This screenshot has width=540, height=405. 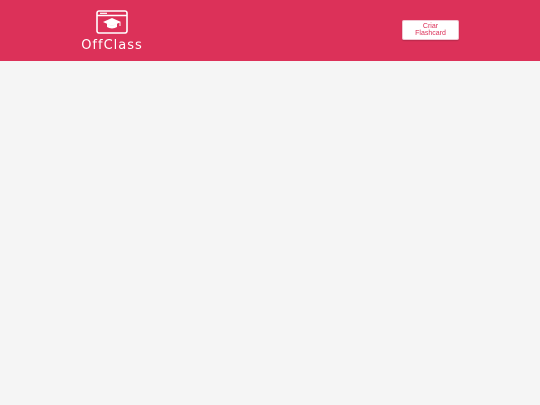 I want to click on graduation-cap-window-icon, so click(x=112, y=22).